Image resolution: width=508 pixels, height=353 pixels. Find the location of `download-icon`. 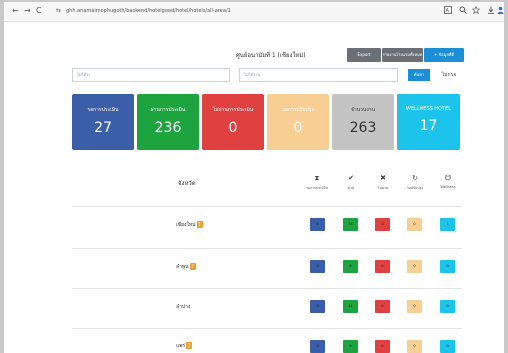

download-icon is located at coordinates (491, 11).